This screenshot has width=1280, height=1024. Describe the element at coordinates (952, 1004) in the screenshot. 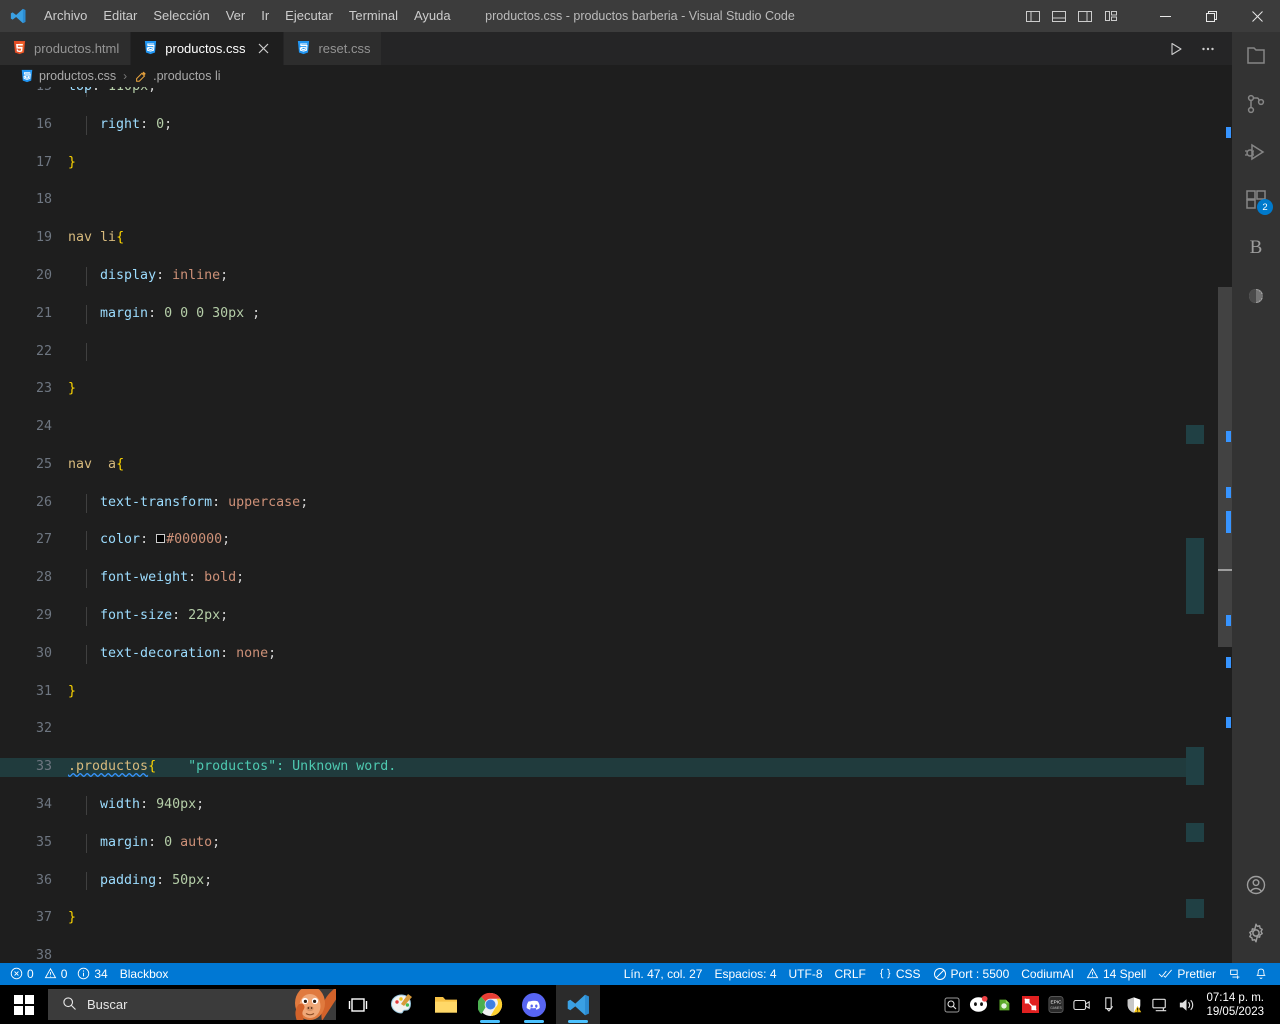

I see `tray-search-icon` at that location.